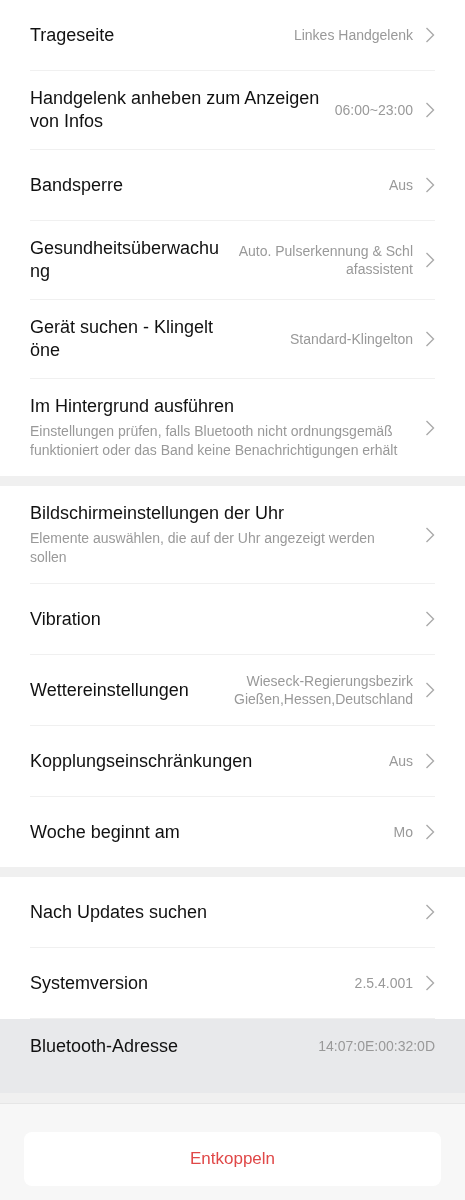  What do you see at coordinates (214, 441) in the screenshot?
I see `setting-description: Einstellungen prüfen, falls Bluetooth nicht ordnungsgemäß funktioniert oder das Band keine Benachrichtigungen erhält` at bounding box center [214, 441].